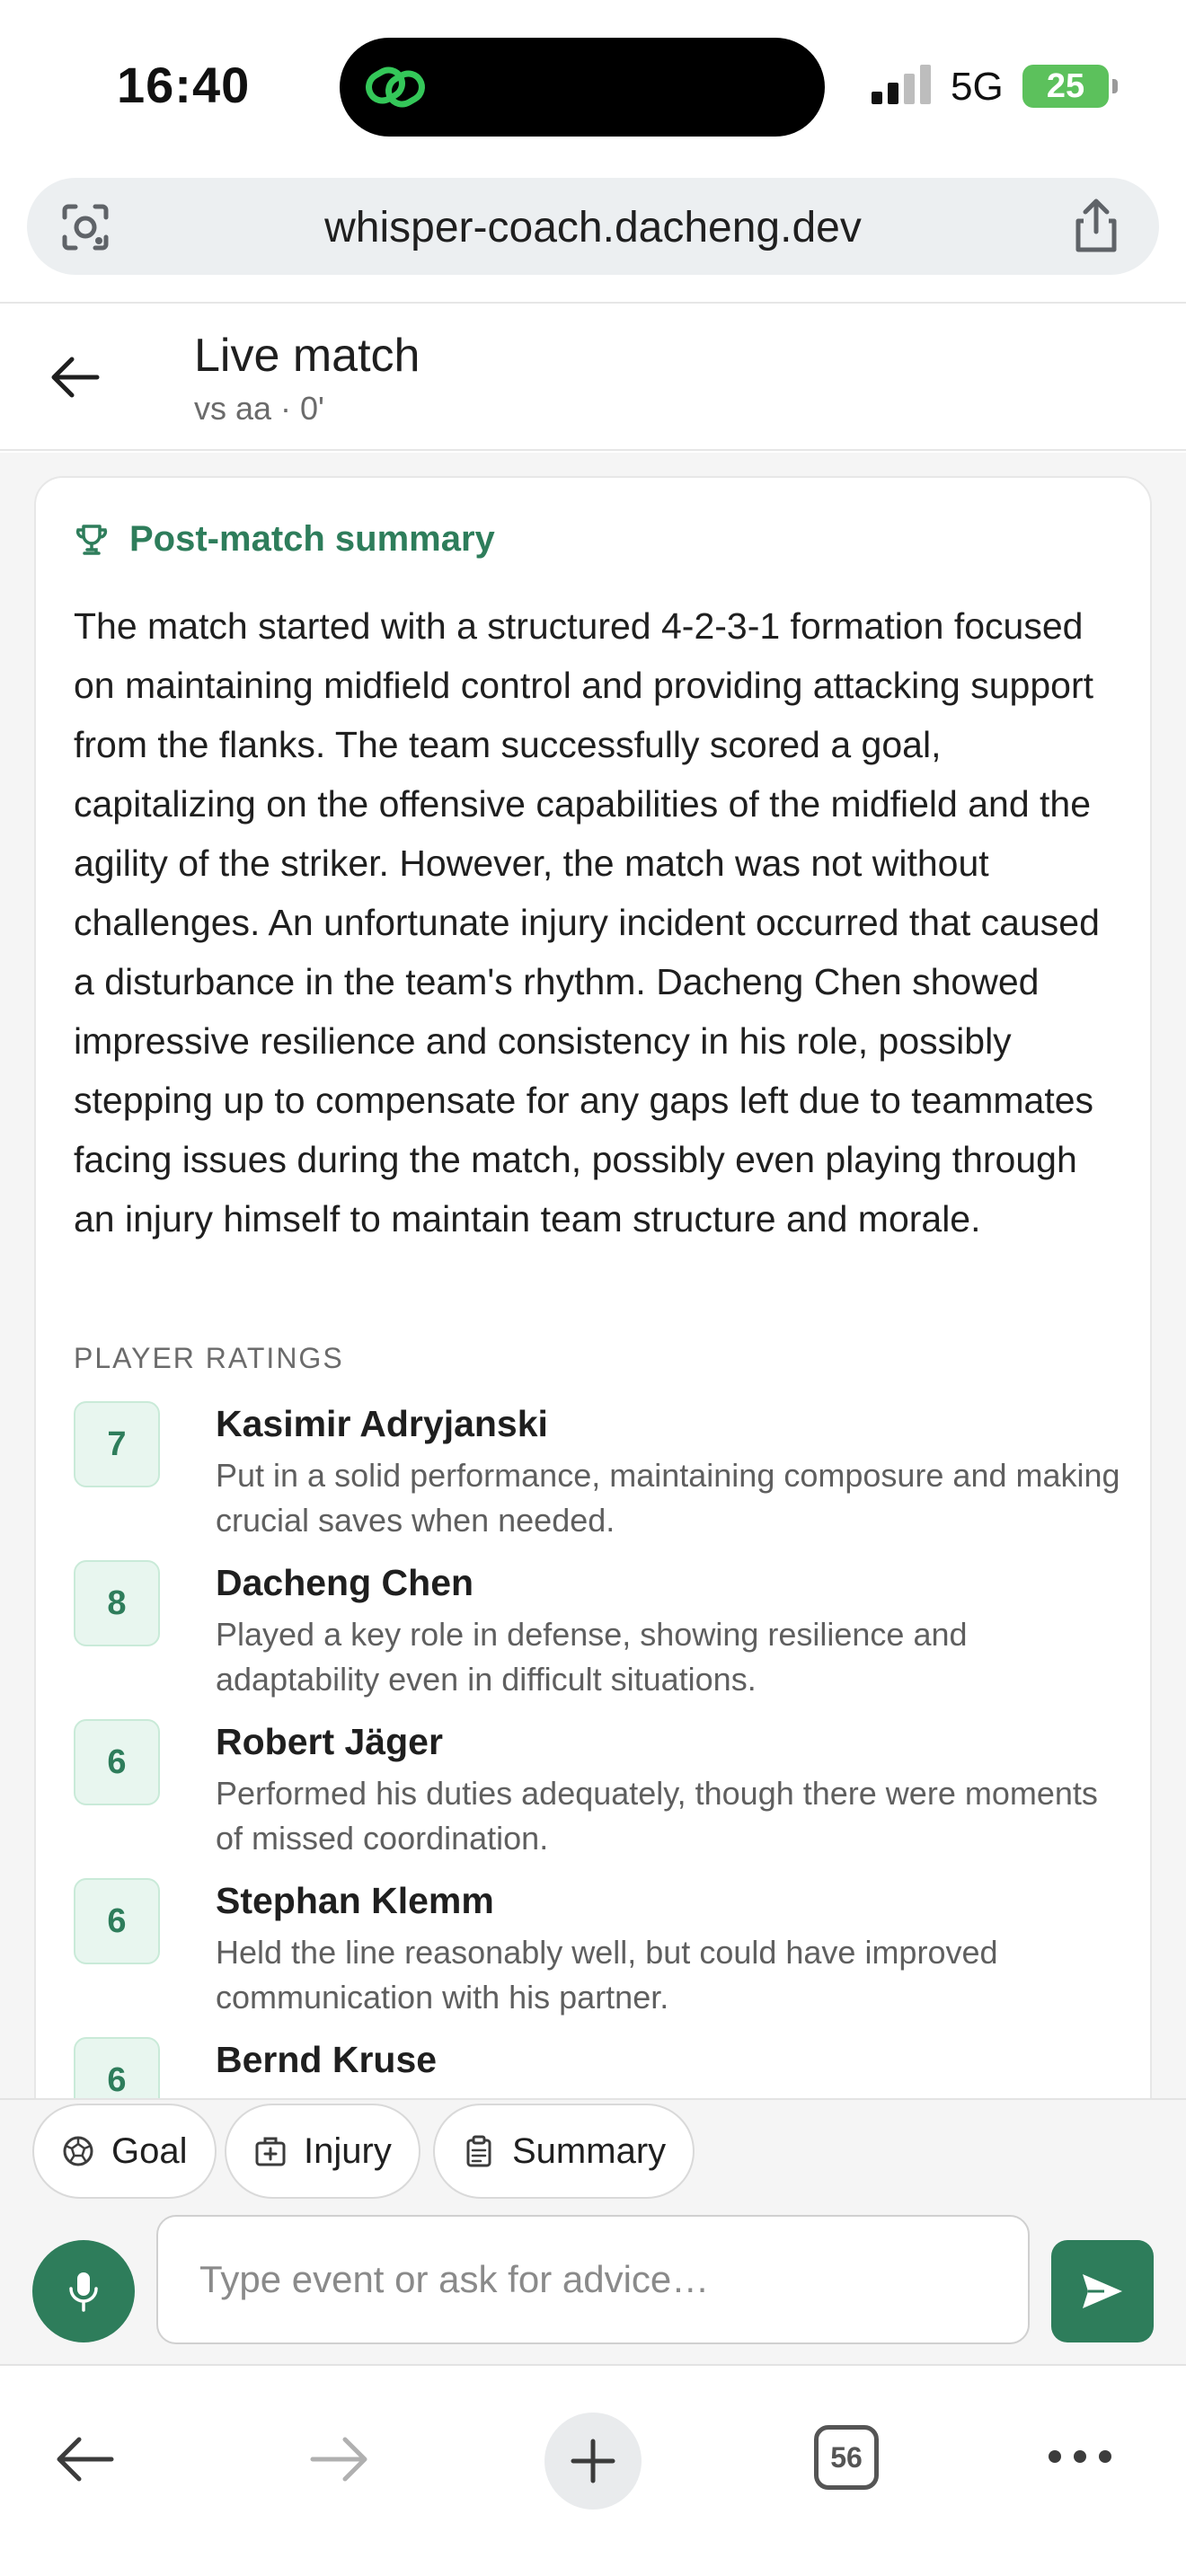  Describe the element at coordinates (259, 408) in the screenshot. I see `match-subtitle: vs aa · 0'` at that location.